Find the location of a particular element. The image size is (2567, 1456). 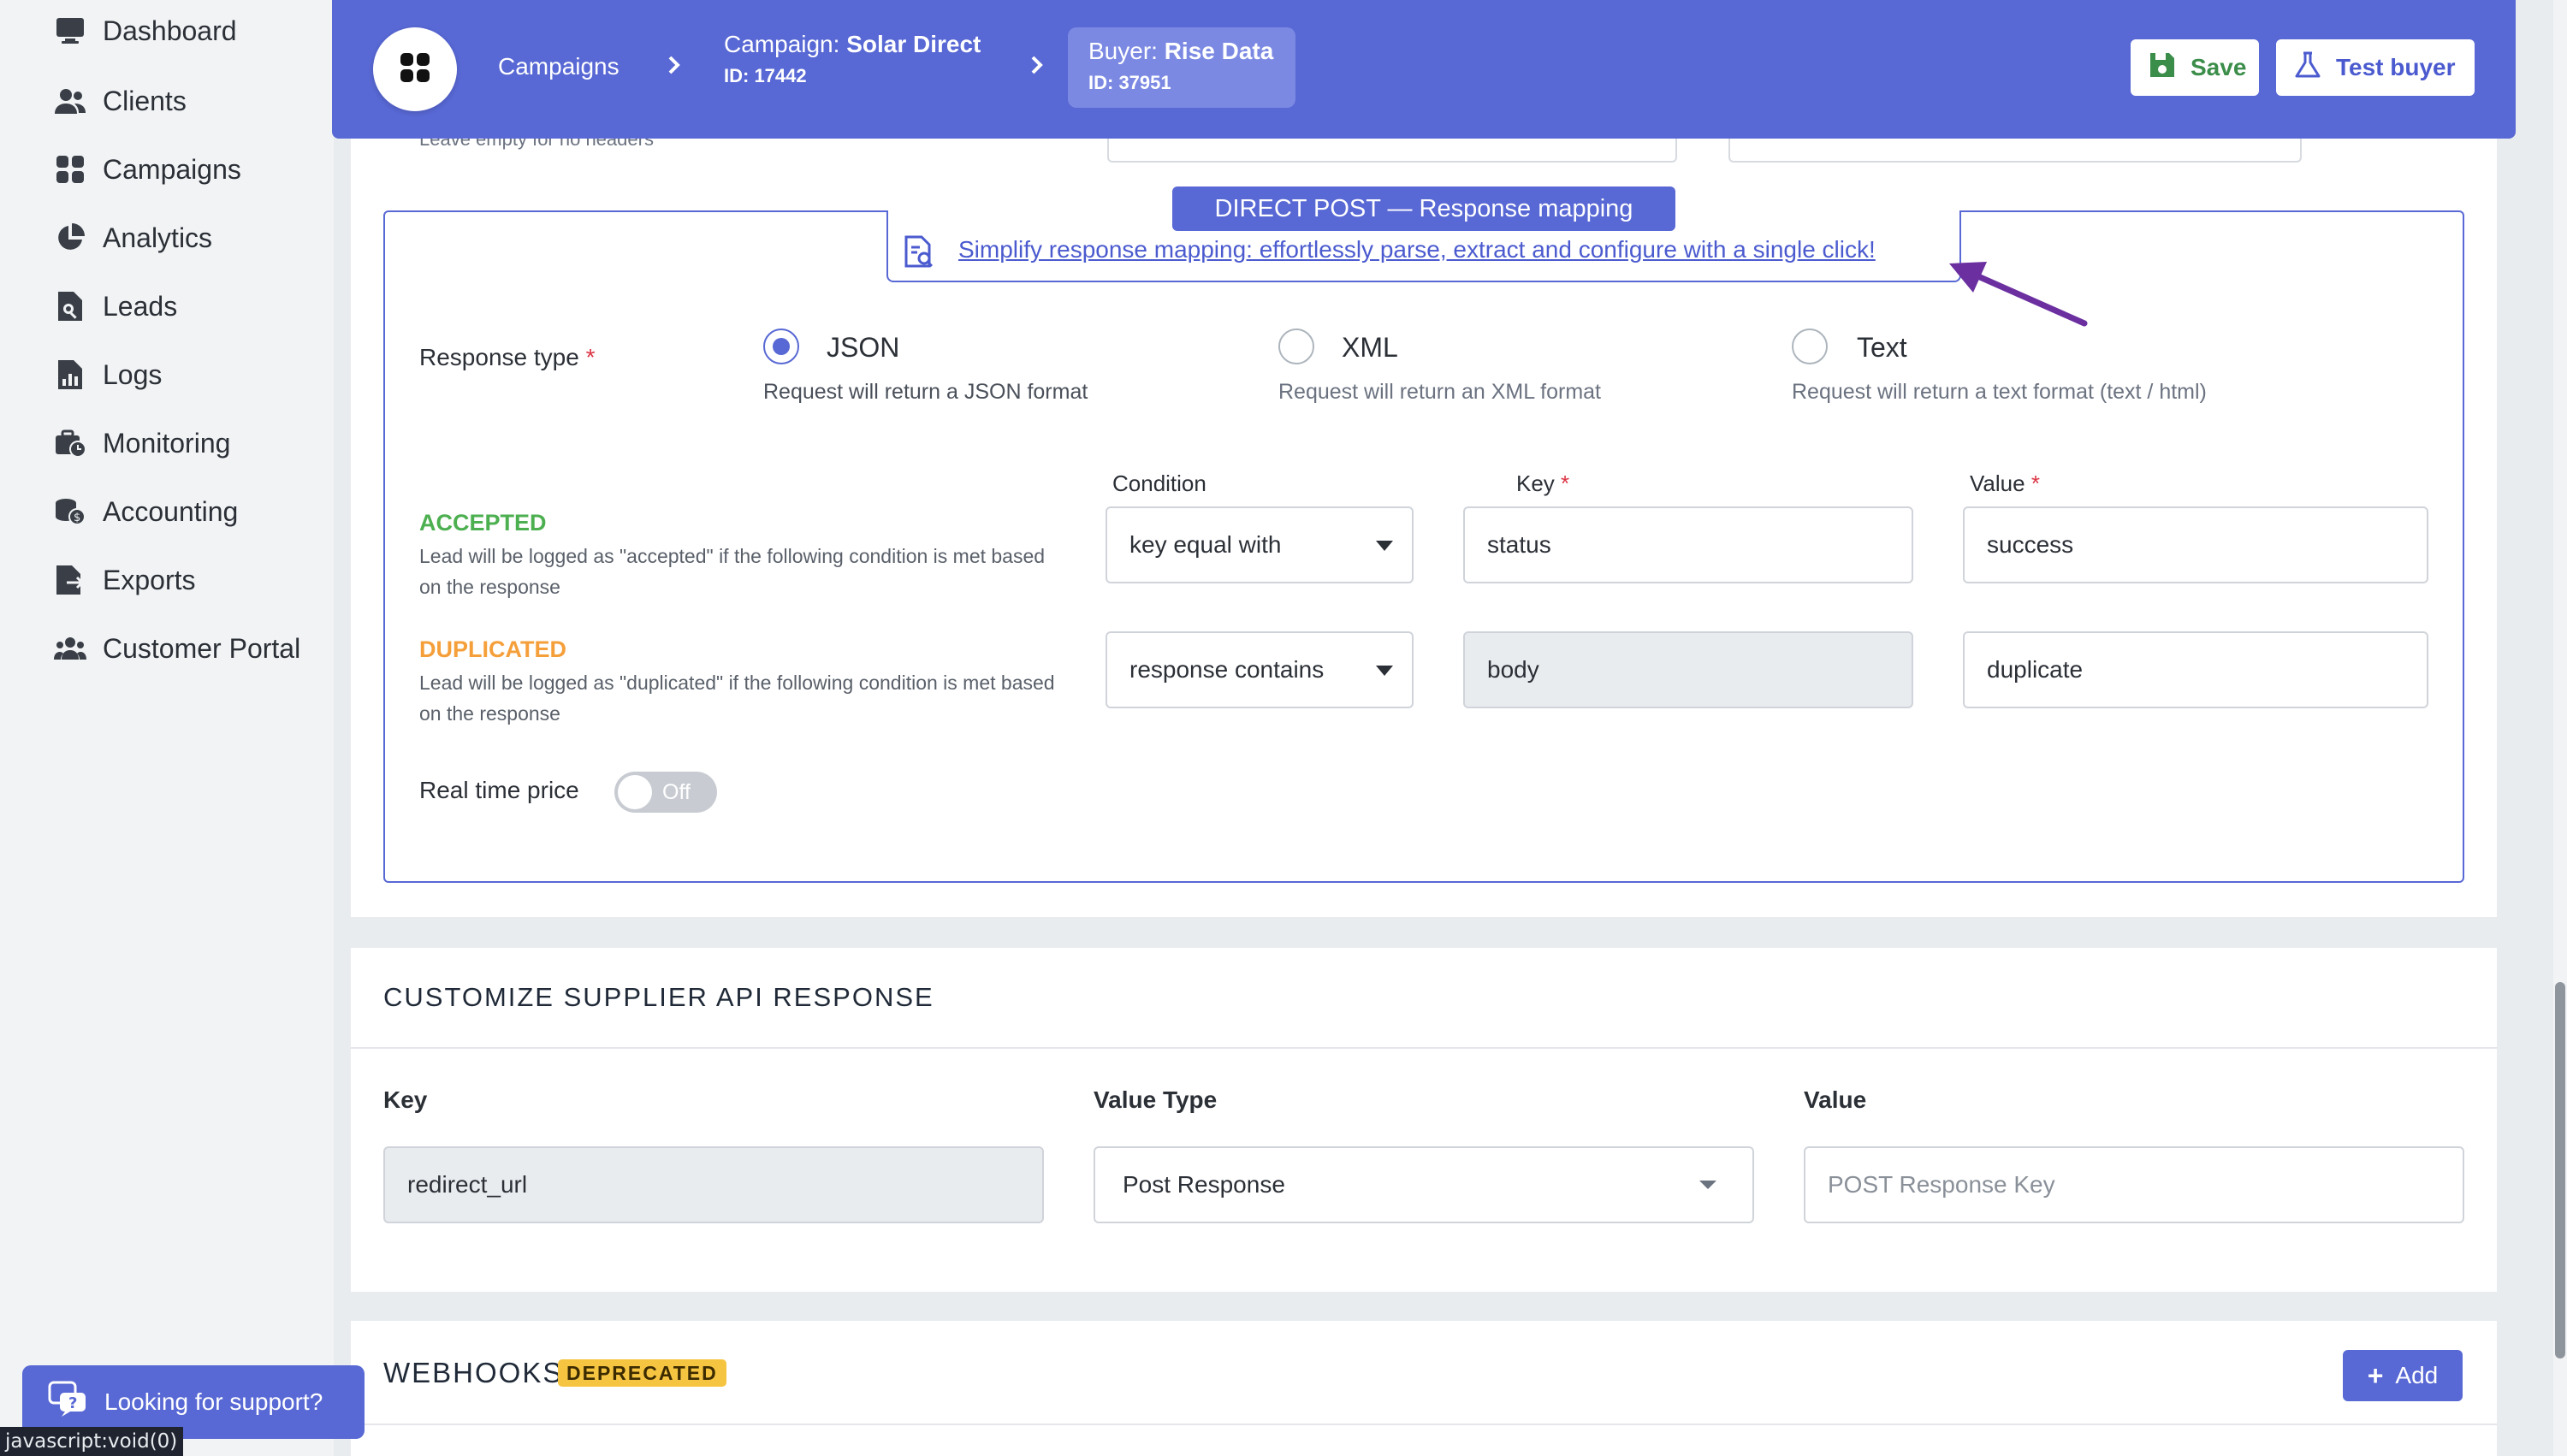

duplicated-title: DUPLICATED is located at coordinates (492, 649).